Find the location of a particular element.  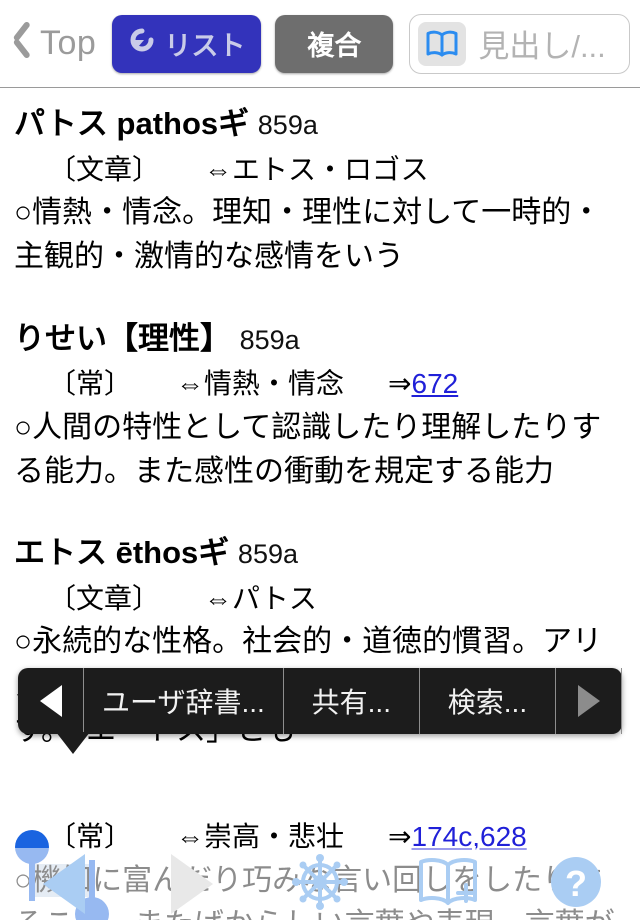

entry-definition: ○情熱・情念。理知・理性に対して一時的・主観的・激情的な感情をいう is located at coordinates (308, 234).